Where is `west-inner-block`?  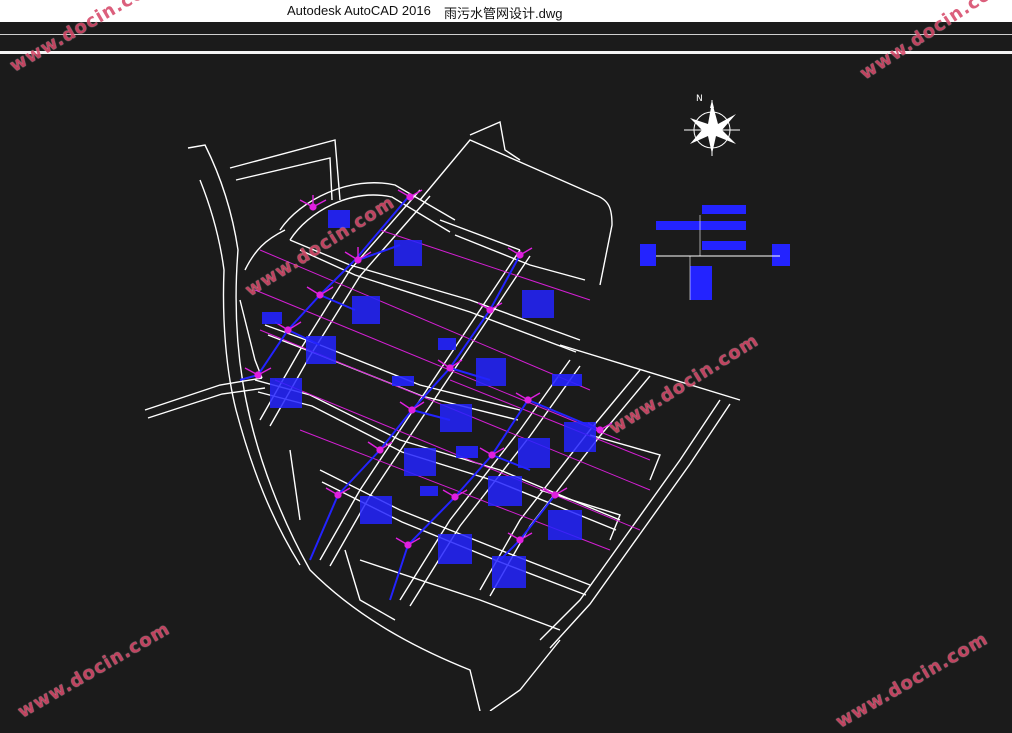
west-inner-block is located at coordinates (295, 485).